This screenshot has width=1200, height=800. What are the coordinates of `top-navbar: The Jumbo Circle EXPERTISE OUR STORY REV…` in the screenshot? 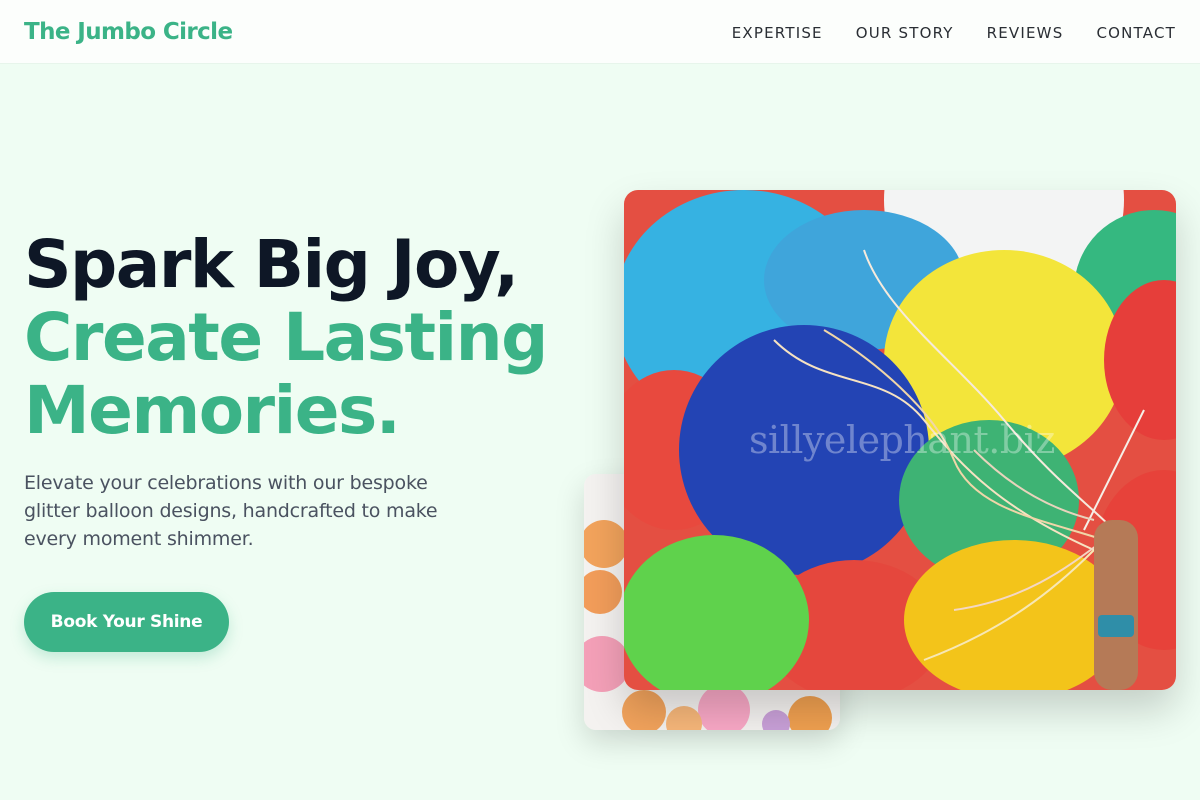 It's located at (600, 31).